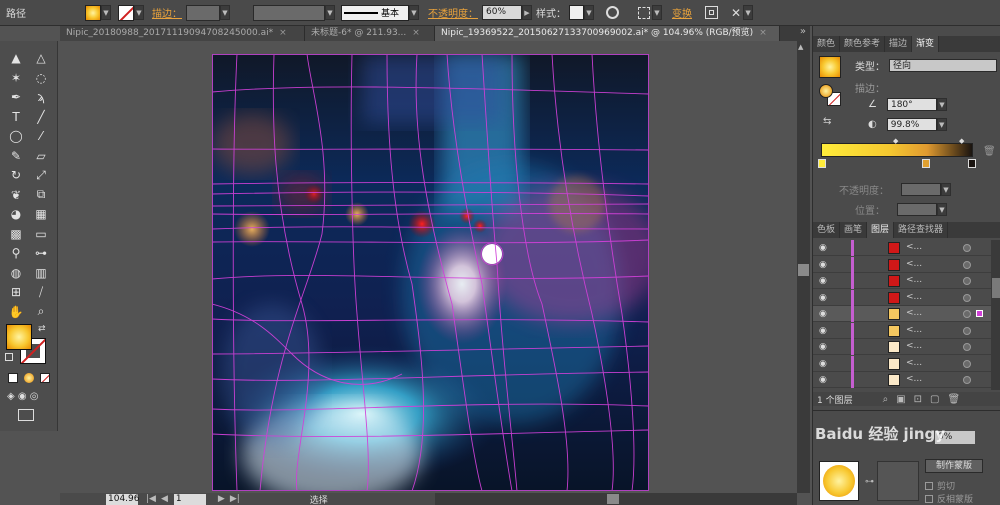 The height and width of the screenshot is (505, 1000). What do you see at coordinates (742, 12) in the screenshot?
I see `panel-menu-icon: ✕ ▼` at bounding box center [742, 12].